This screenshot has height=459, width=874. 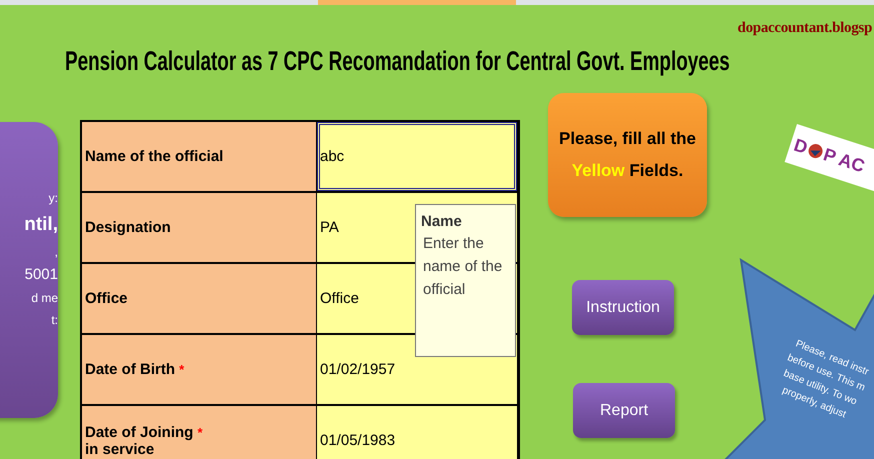 What do you see at coordinates (41, 275) in the screenshot?
I see `info-text: 5001` at bounding box center [41, 275].